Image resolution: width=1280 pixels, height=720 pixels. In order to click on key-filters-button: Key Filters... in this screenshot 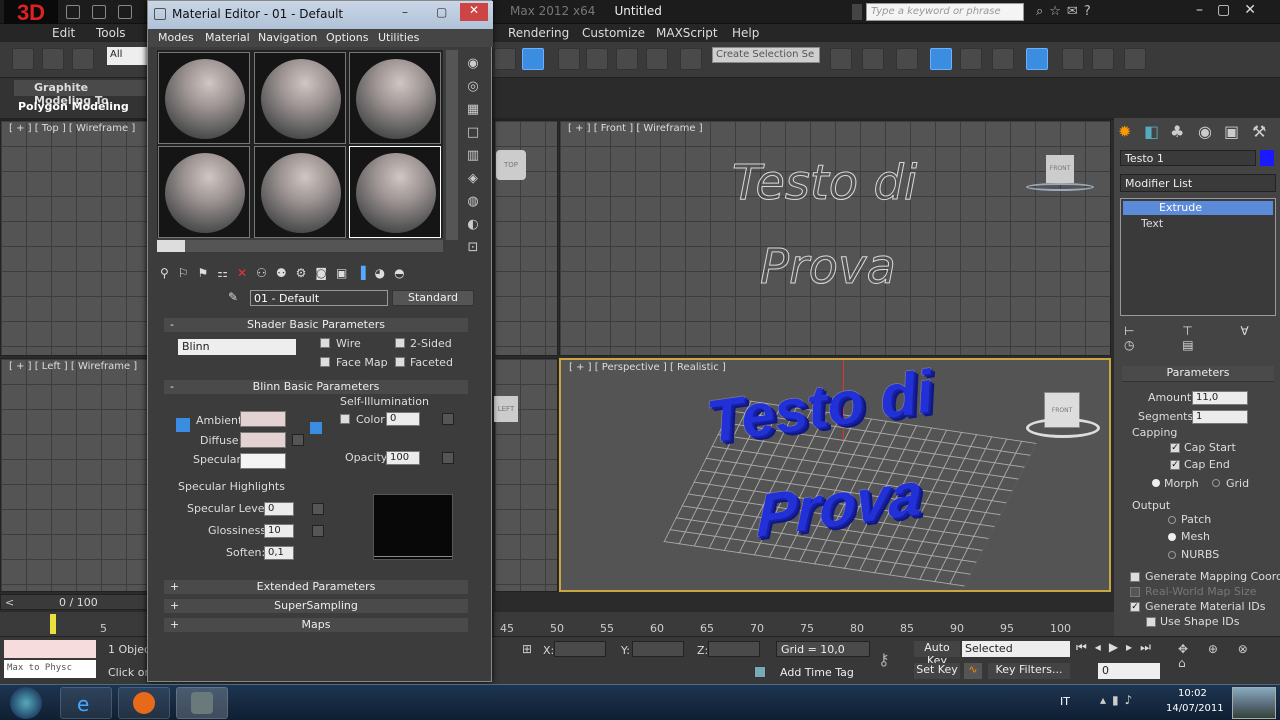, I will do `click(1029, 671)`.